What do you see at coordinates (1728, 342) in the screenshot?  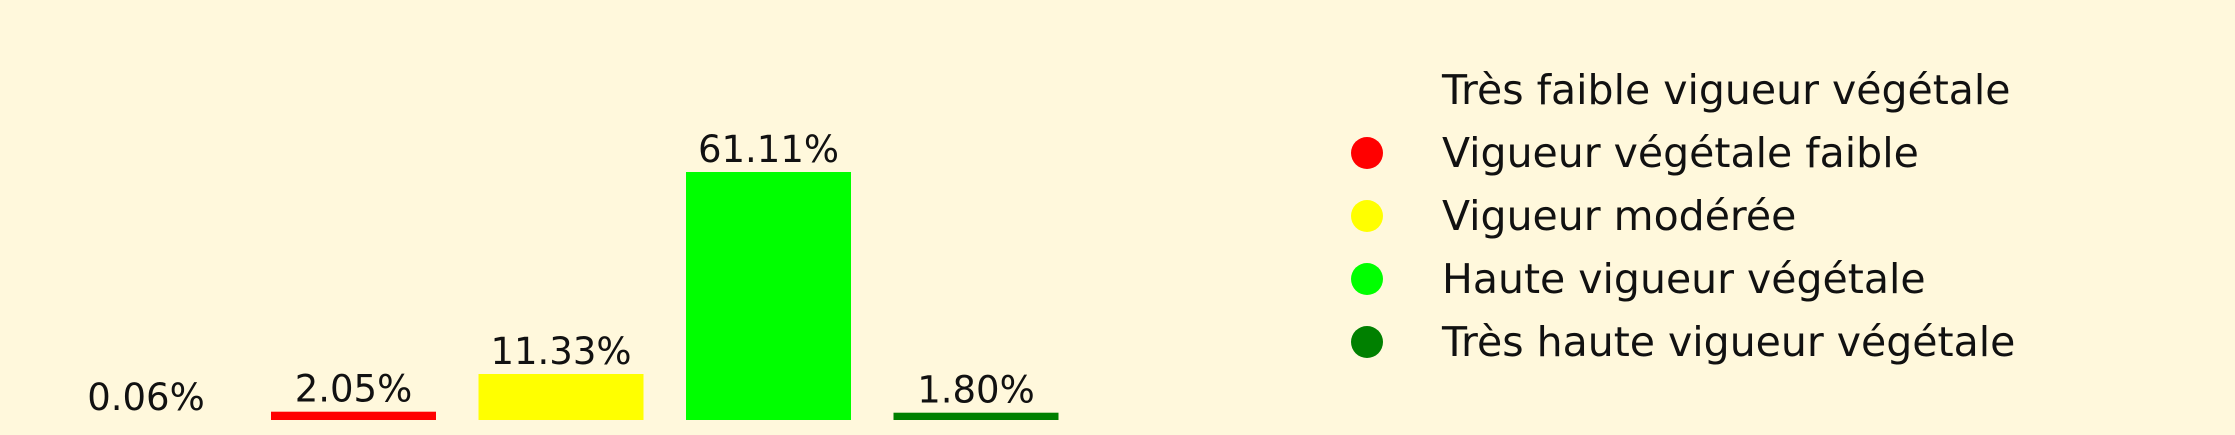 I see `legend-label-5: Très haute vigueur végétale` at bounding box center [1728, 342].